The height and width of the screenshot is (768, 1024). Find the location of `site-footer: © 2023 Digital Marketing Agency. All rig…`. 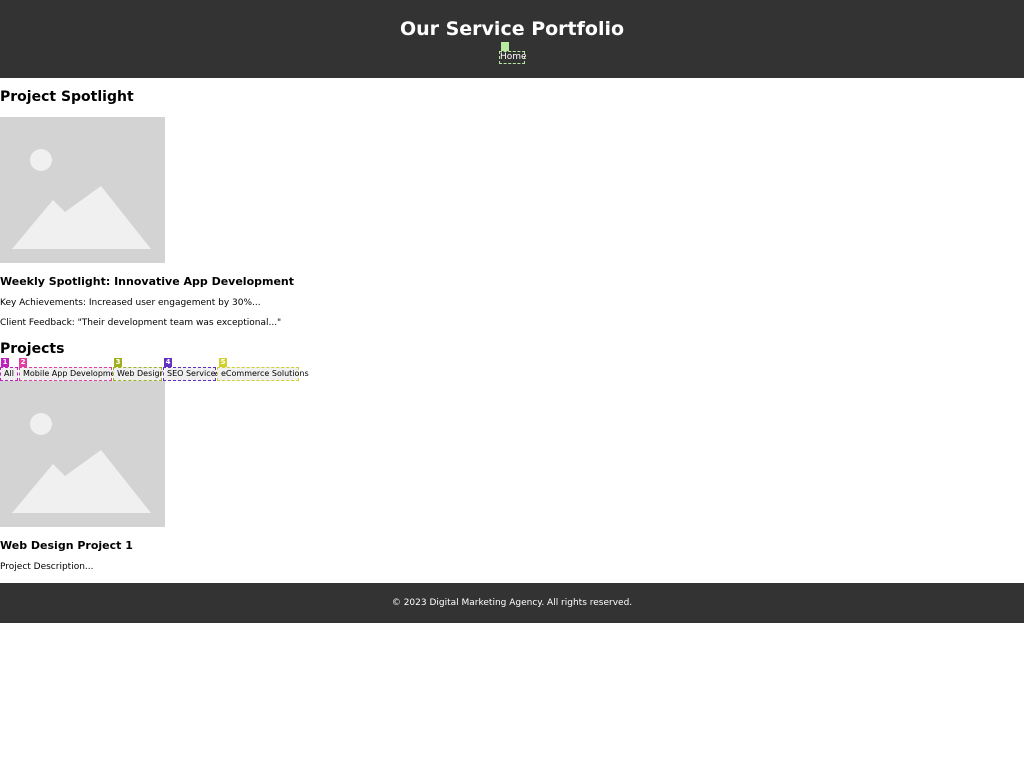

site-footer: © 2023 Digital Marketing Agency. All rig… is located at coordinates (512, 603).